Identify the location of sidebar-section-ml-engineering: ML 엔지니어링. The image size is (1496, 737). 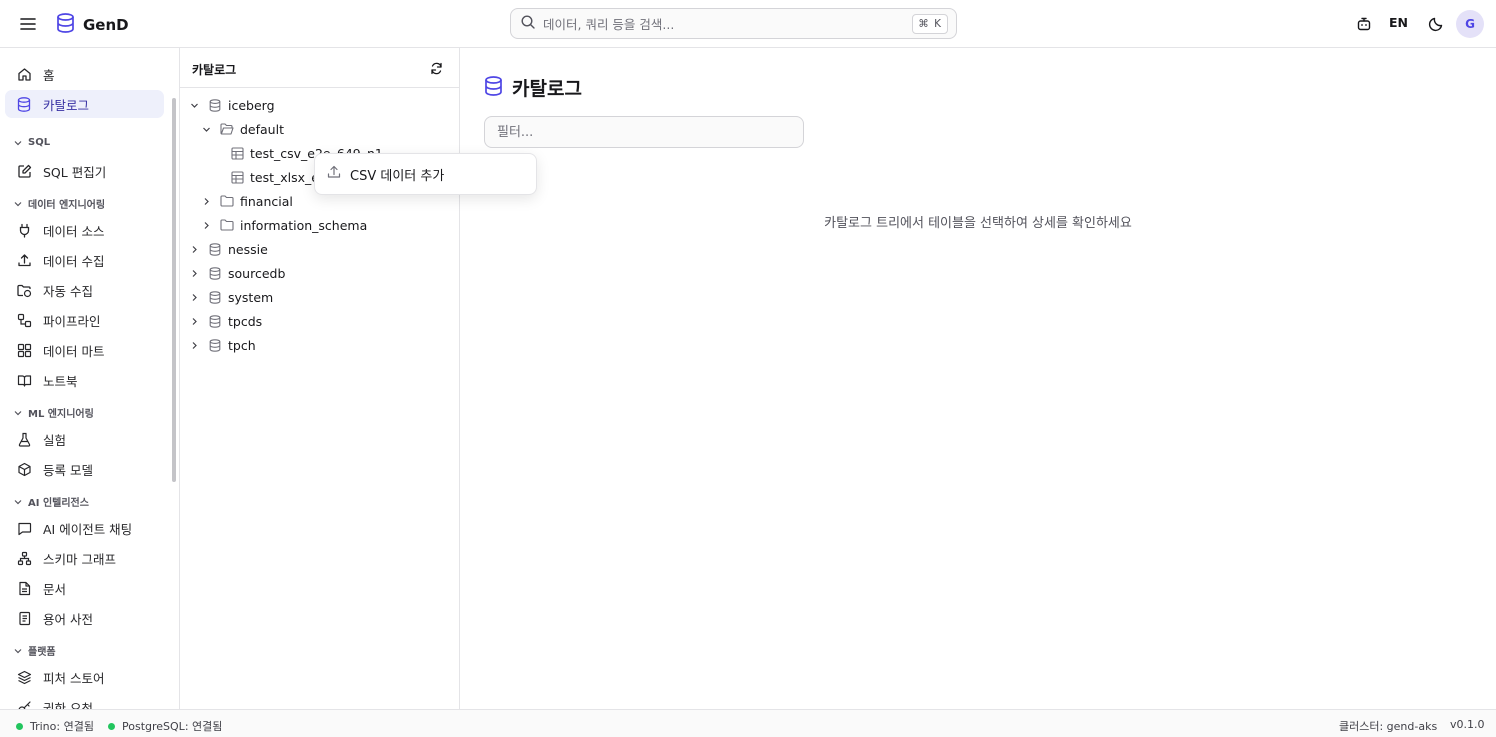
(54, 412).